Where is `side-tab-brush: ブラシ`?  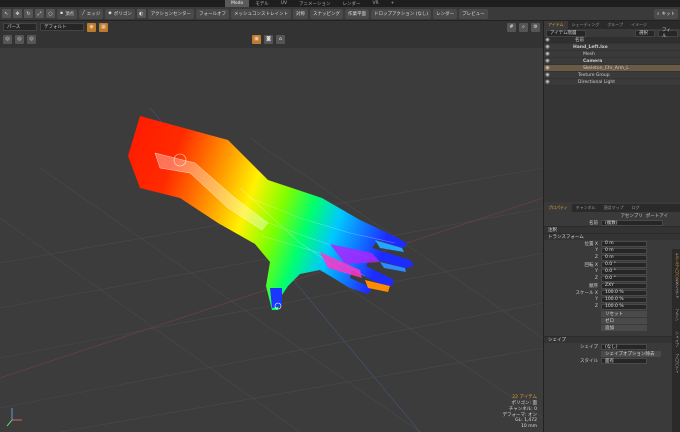
side-tab-brush: ブラシ is located at coordinates (676, 315).